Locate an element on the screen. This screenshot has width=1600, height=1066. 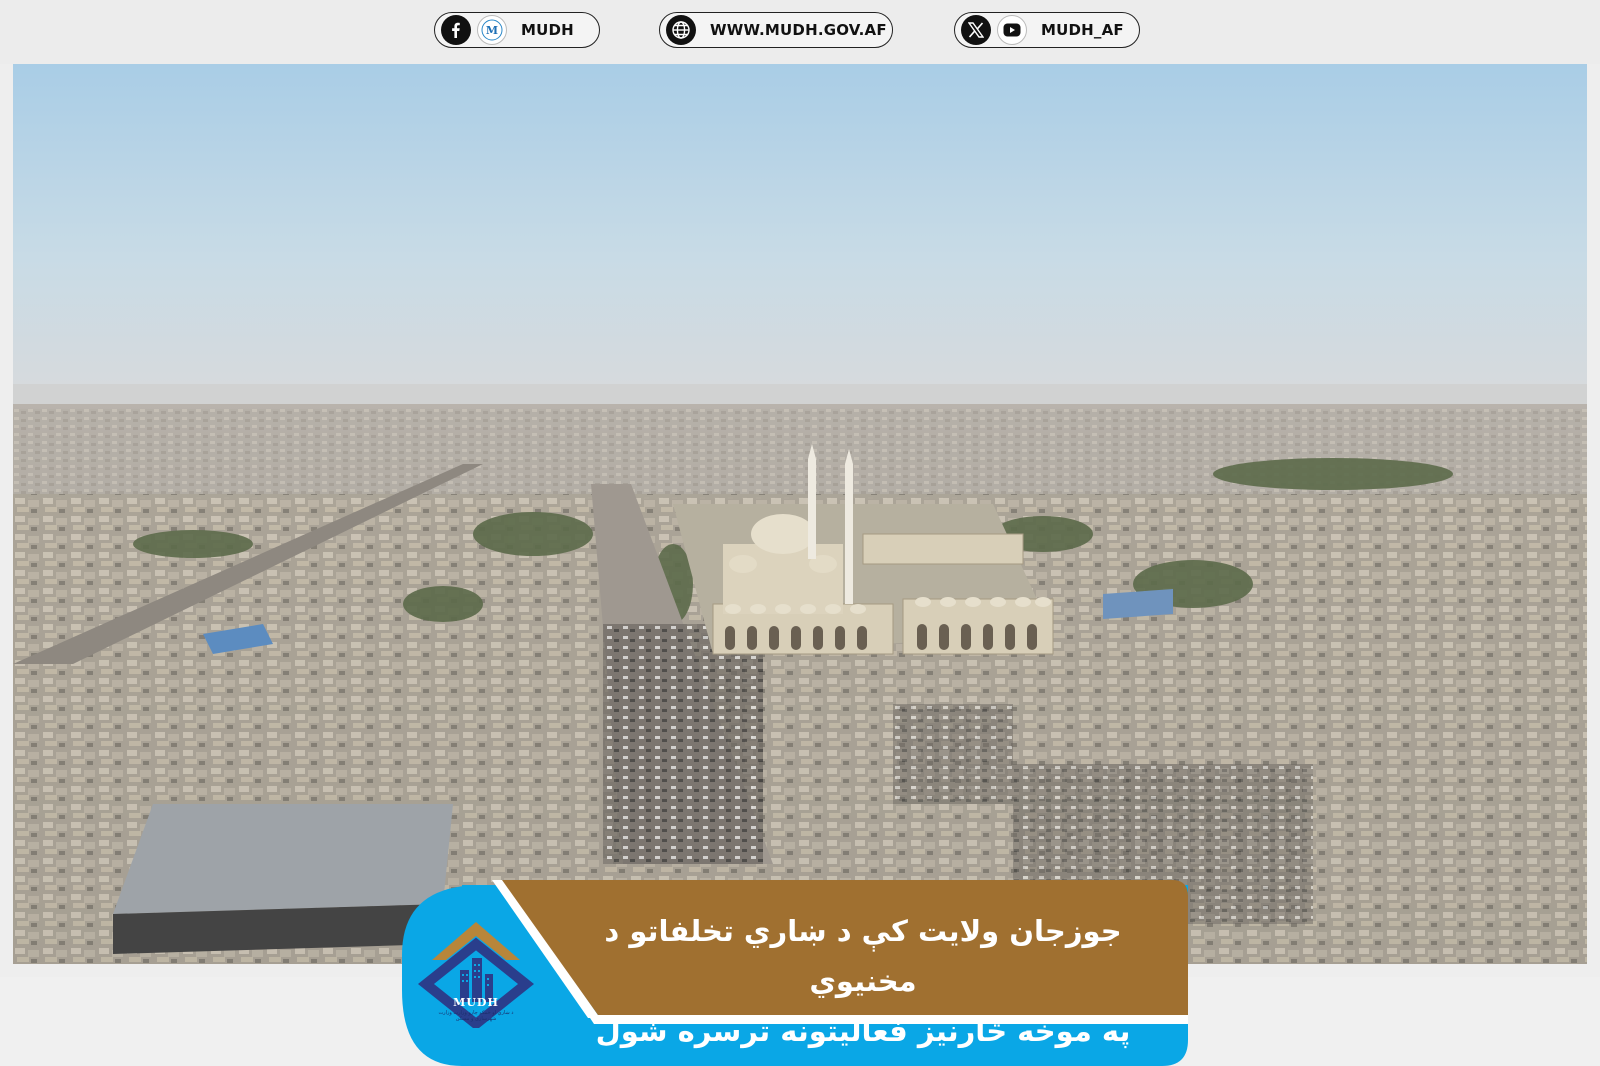
x-youtube-handle: MUDH_AF is located at coordinates (1082, 30).